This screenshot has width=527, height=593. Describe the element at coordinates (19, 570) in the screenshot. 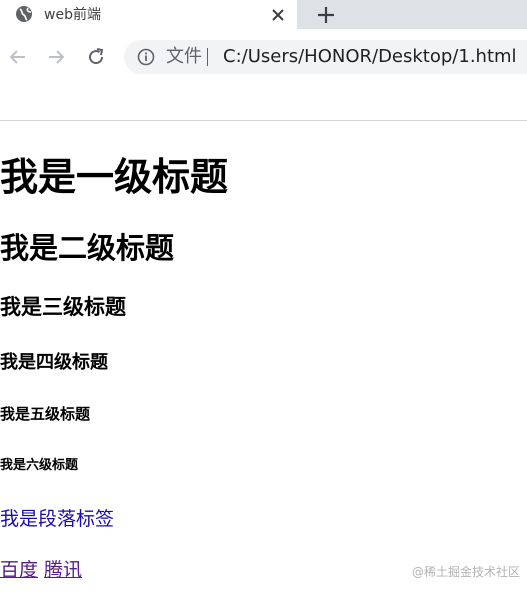

I see `baidu-link: 百度` at that location.